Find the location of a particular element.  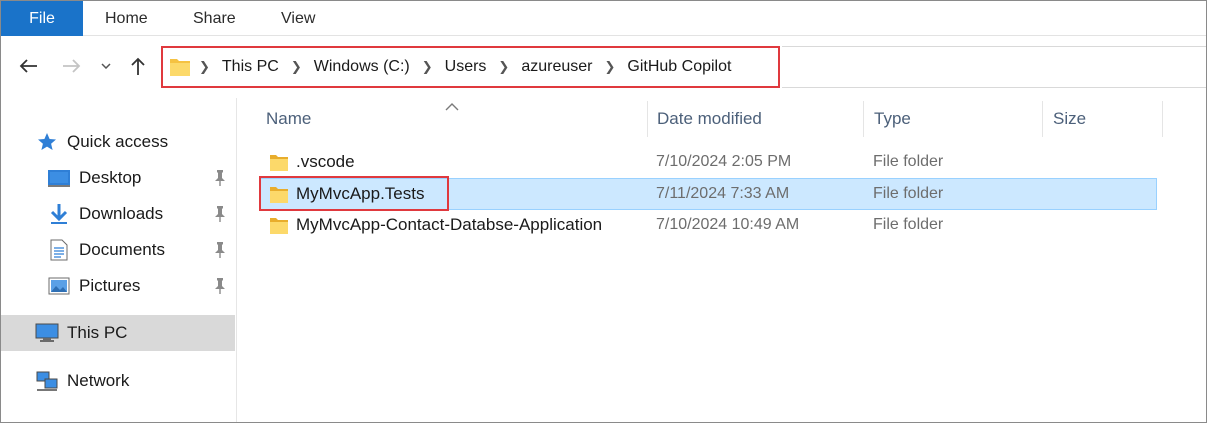

star-icon is located at coordinates (47, 142).